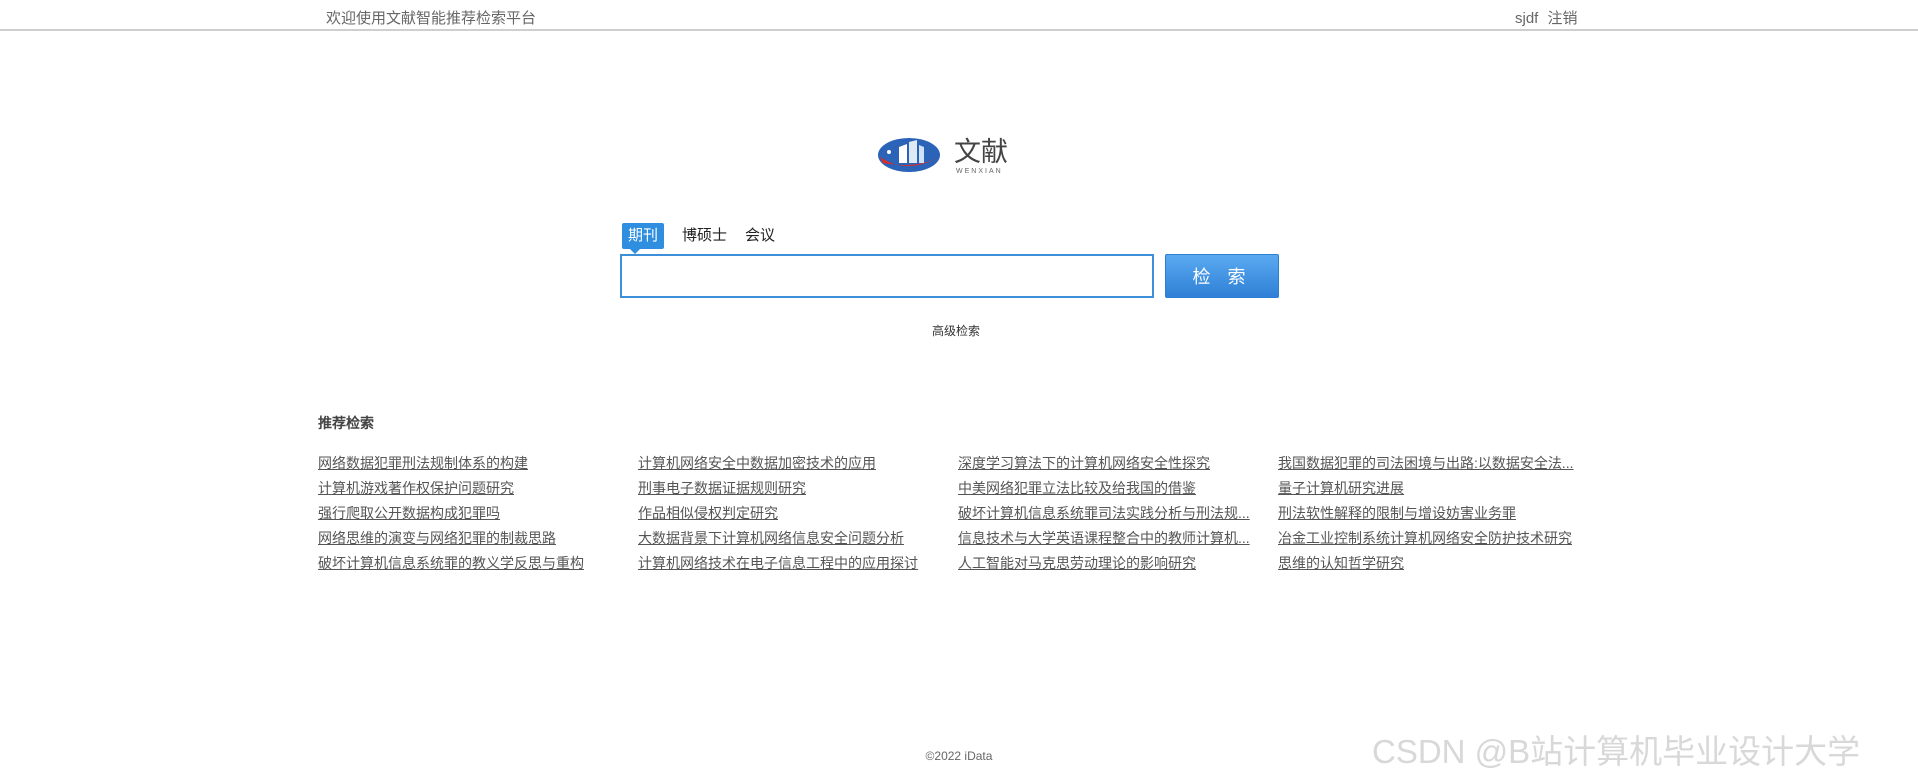  I want to click on recommend-link: 刑事电子数据证据规则研究, so click(793, 490).